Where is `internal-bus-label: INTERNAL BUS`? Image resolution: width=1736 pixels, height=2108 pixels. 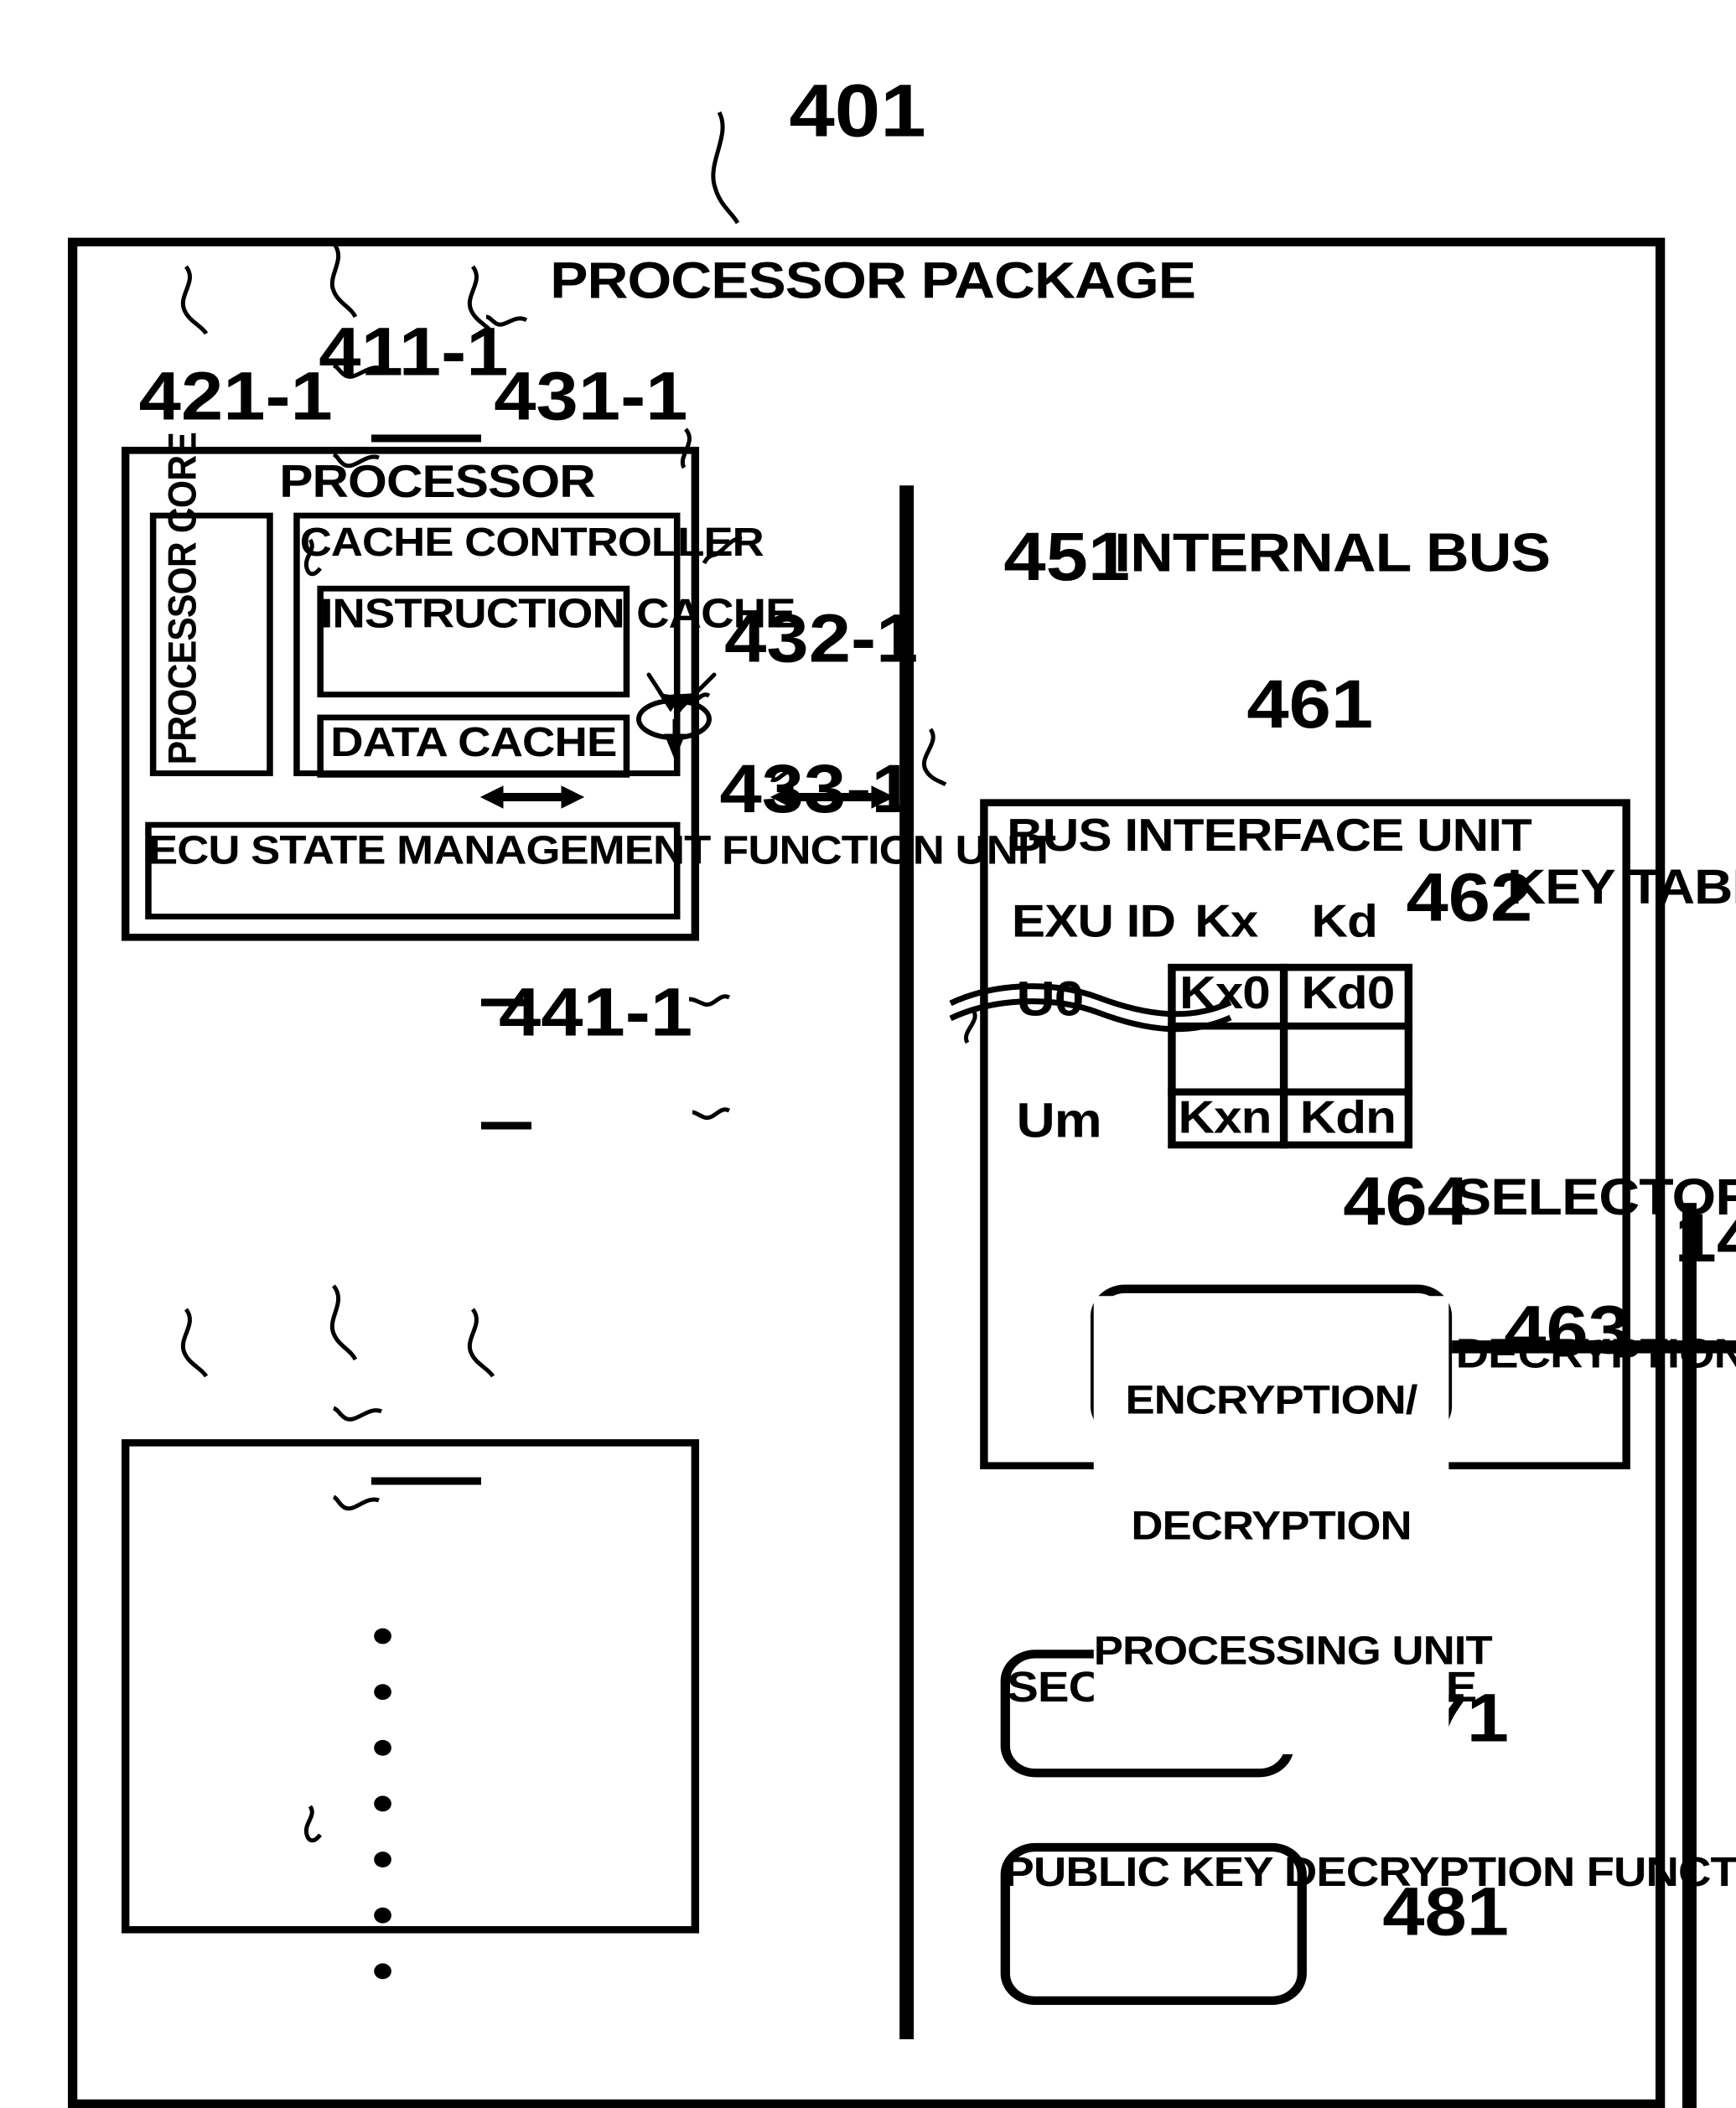
internal-bus-label: INTERNAL BUS is located at coordinates (1332, 554).